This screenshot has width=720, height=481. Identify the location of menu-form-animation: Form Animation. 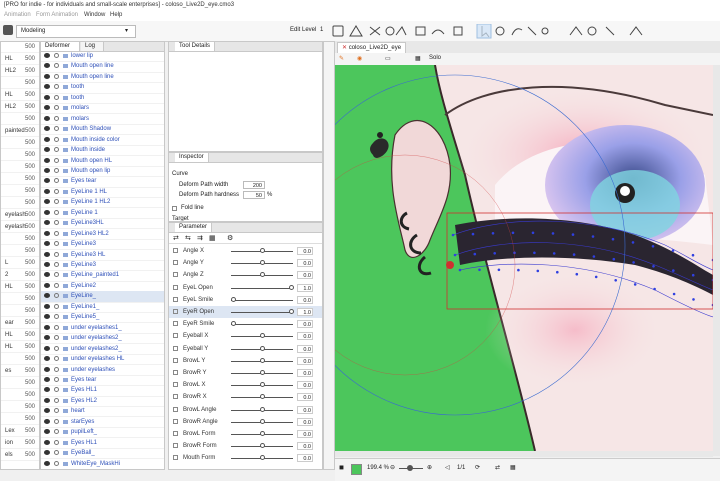
(57, 15).